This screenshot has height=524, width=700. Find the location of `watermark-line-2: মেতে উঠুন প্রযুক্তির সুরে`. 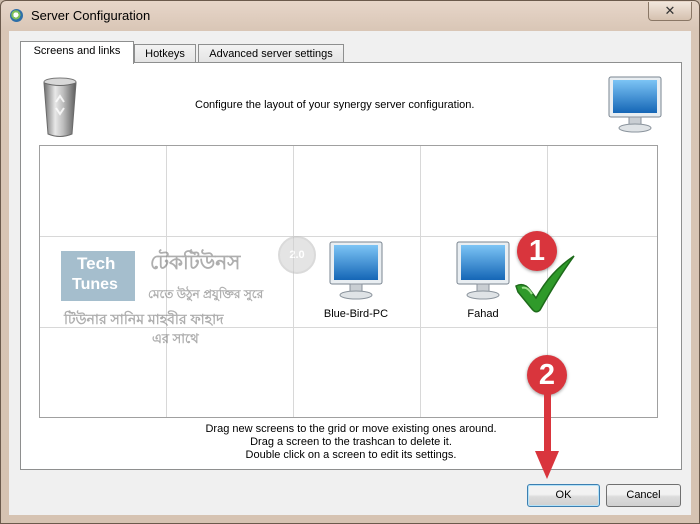

watermark-line-2: মেতে উঠুন প্রযুক্তির সুরে is located at coordinates (206, 294).